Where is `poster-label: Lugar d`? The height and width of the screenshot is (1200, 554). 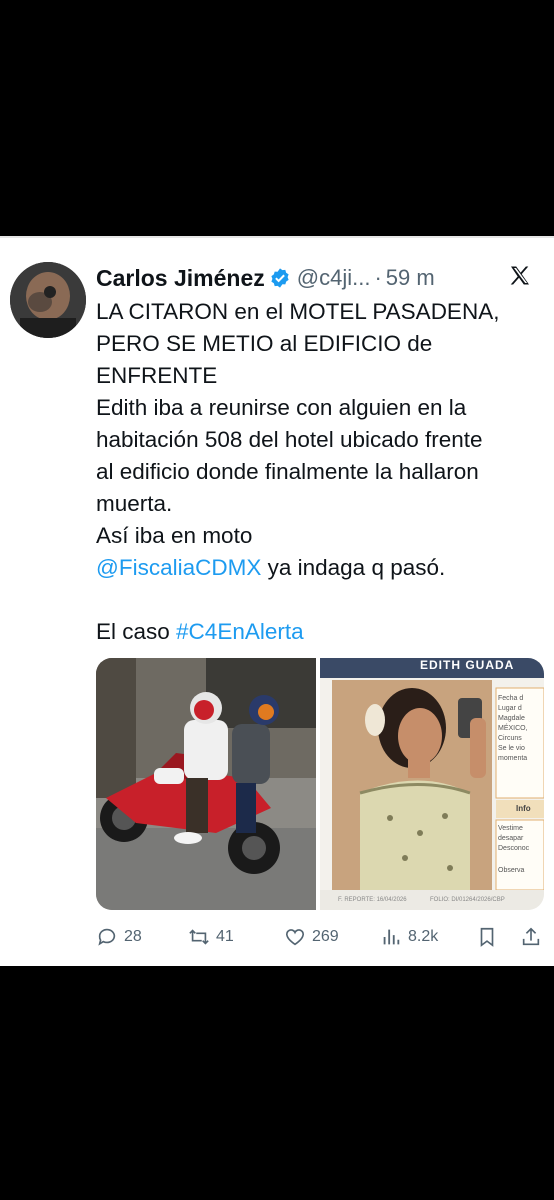 poster-label: Lugar d is located at coordinates (510, 708).